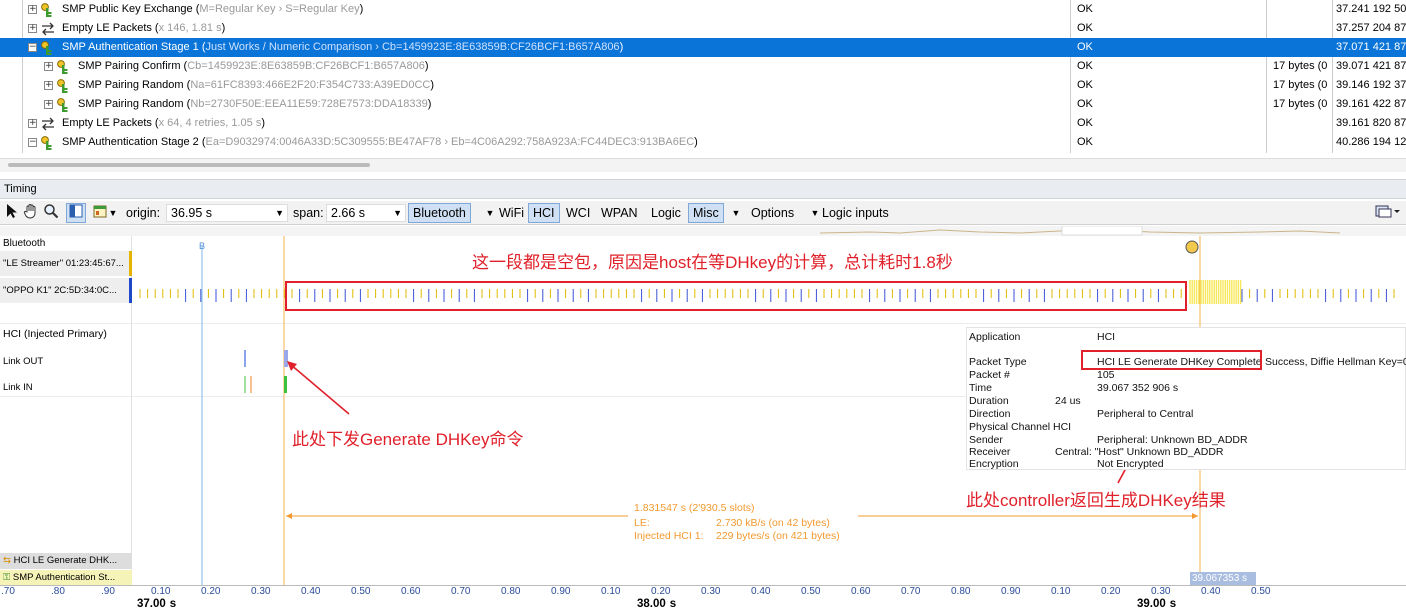  I want to click on info-value-time: 39.067 352 906 s, so click(1138, 388).